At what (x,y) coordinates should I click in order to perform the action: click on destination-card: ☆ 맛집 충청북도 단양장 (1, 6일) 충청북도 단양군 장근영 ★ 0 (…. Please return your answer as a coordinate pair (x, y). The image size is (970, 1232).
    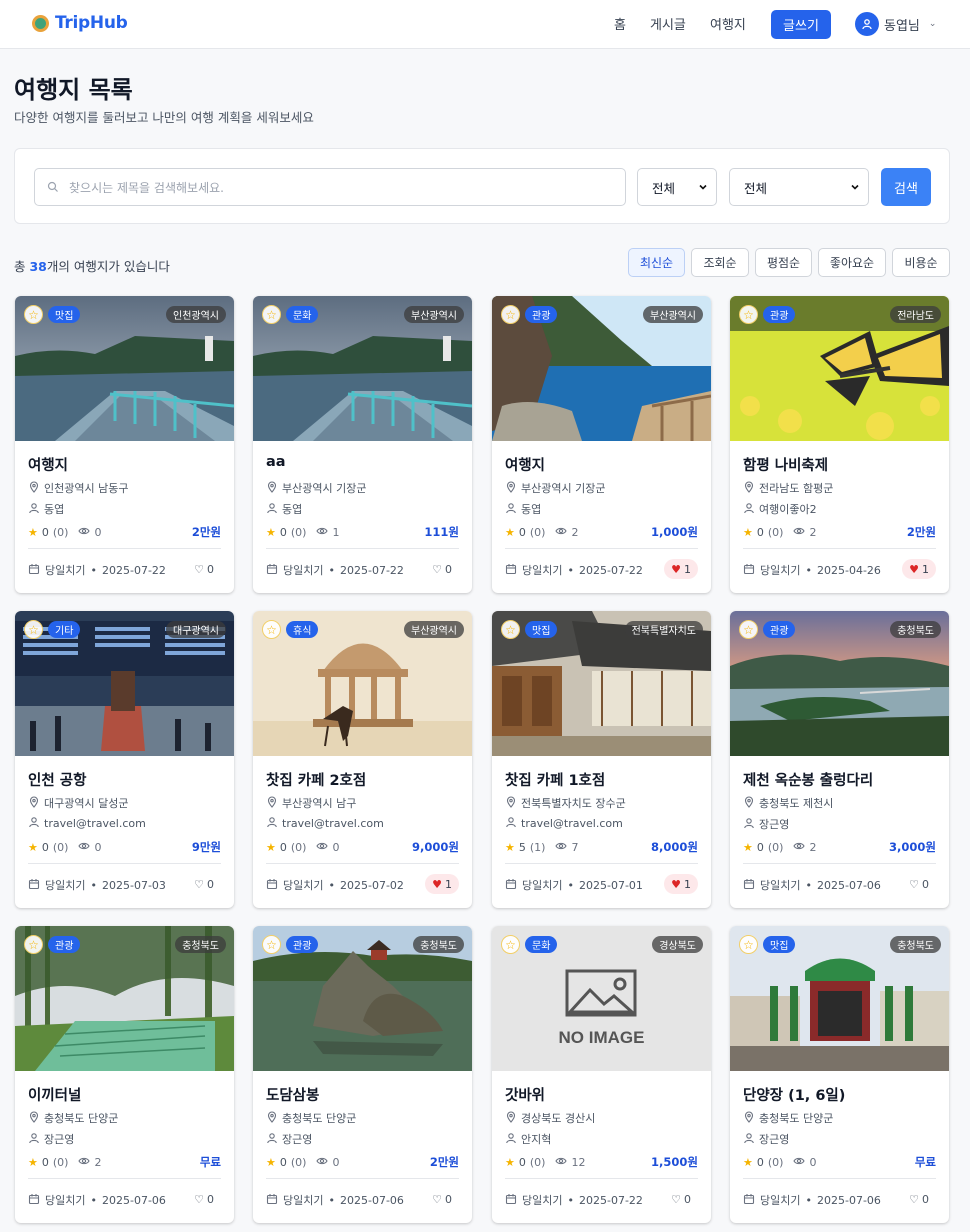
    Looking at the image, I should click on (839, 1074).